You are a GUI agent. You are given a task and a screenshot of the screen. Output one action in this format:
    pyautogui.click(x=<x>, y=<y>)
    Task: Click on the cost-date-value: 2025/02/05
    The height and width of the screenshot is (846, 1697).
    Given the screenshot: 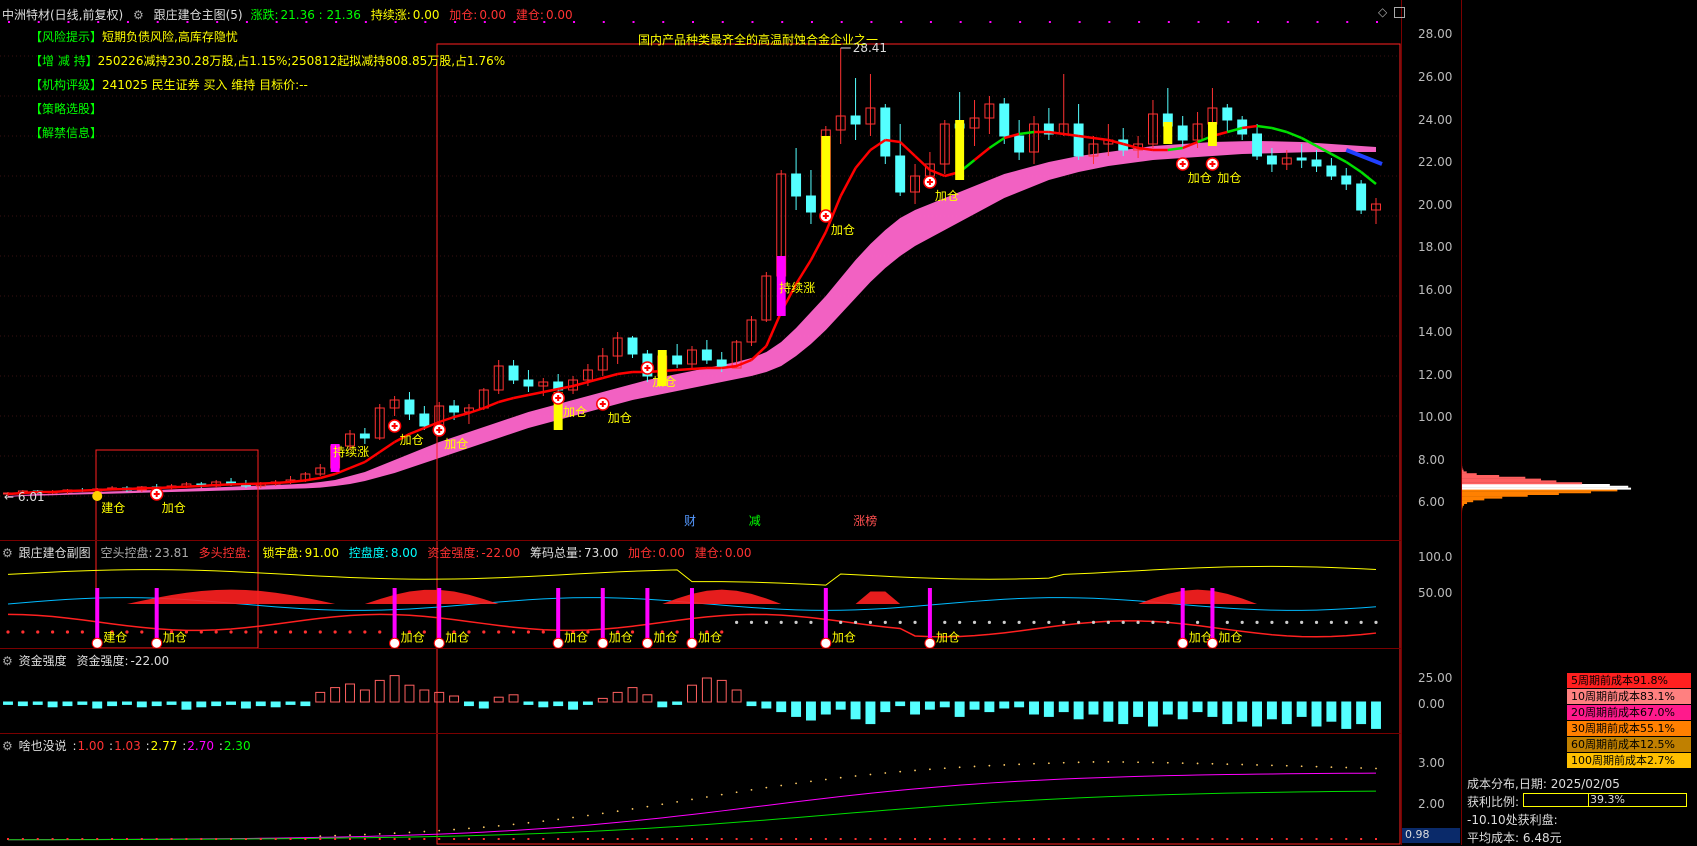 What is the action you would take?
    pyautogui.click(x=1585, y=784)
    